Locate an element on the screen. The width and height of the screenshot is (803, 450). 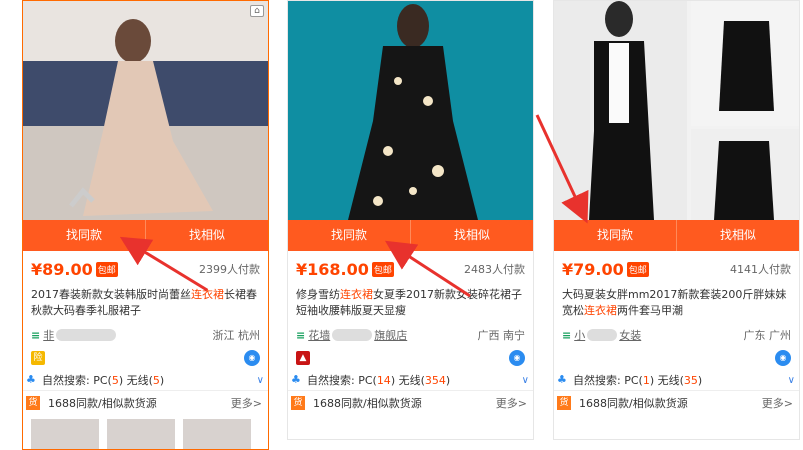
sales-count: 4141人付款 is located at coordinates (760, 269).